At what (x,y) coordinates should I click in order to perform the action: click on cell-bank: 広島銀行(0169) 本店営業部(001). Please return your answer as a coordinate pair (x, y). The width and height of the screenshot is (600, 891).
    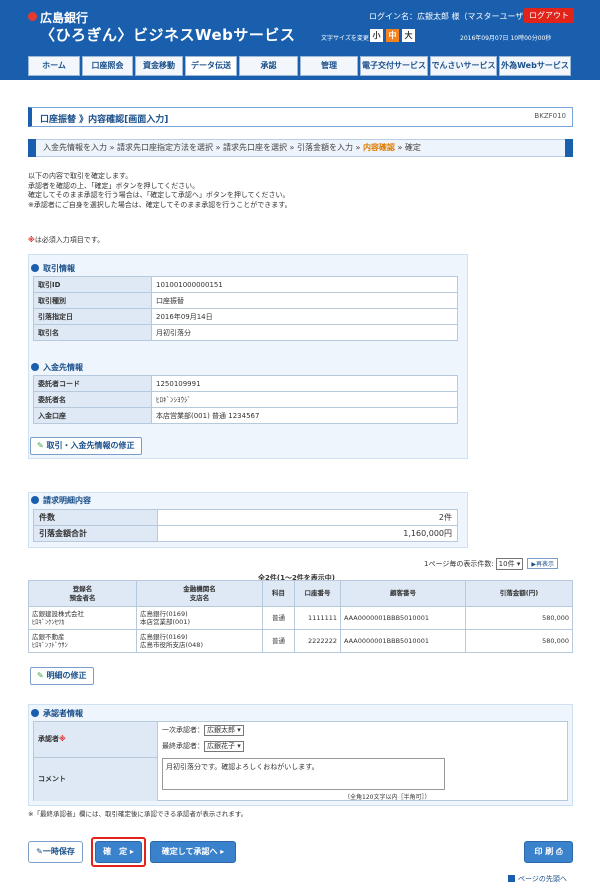
    Looking at the image, I should click on (199, 618).